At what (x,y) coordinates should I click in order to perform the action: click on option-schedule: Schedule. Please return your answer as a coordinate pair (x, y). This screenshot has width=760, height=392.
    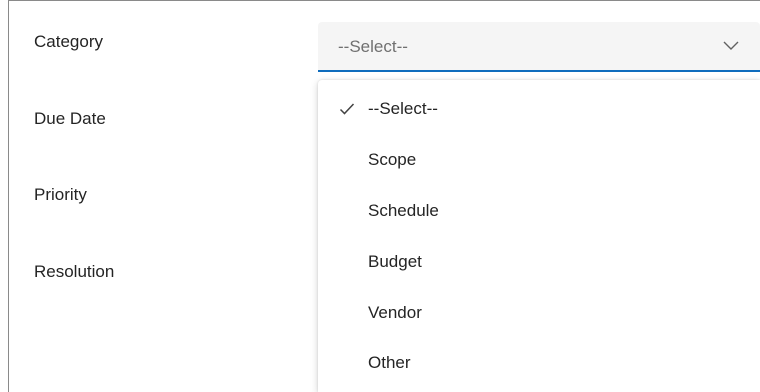
    Looking at the image, I should click on (539, 211).